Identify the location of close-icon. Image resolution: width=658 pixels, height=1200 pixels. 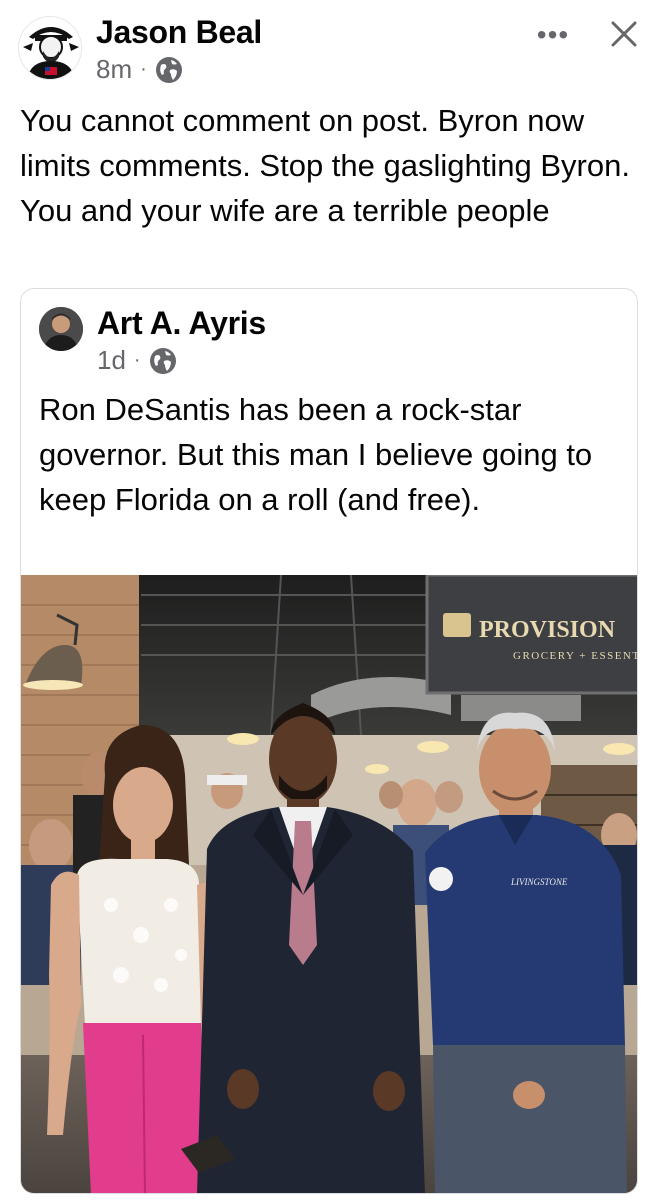
(624, 34).